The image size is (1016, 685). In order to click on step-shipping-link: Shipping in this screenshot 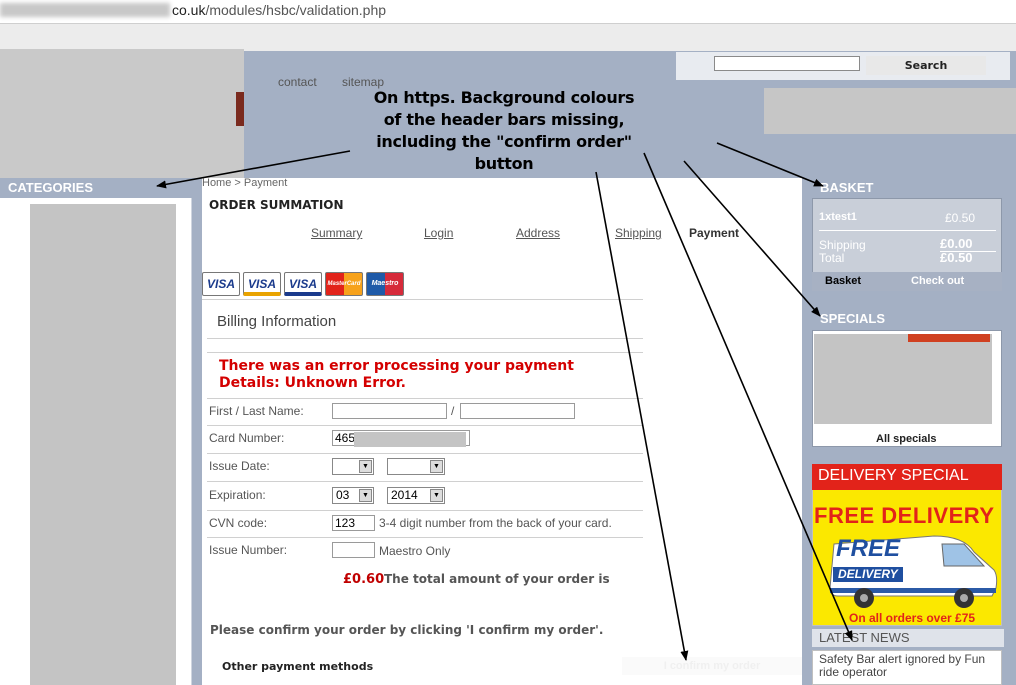, I will do `click(638, 233)`.